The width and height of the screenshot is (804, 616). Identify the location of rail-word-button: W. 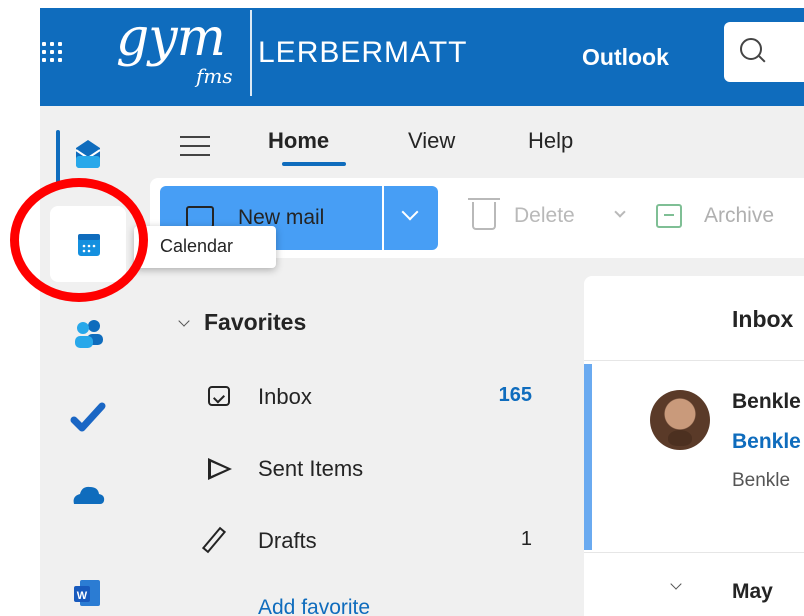
(88, 591).